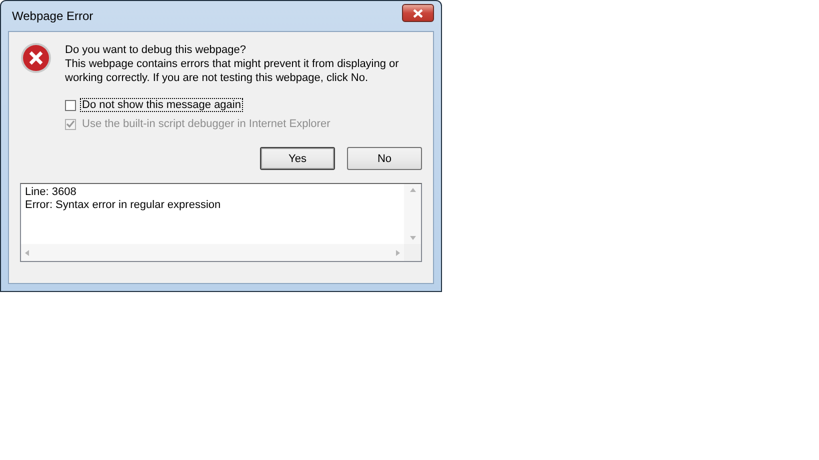 The width and height of the screenshot is (819, 460). I want to click on details-line: Line: 3608, so click(51, 192).